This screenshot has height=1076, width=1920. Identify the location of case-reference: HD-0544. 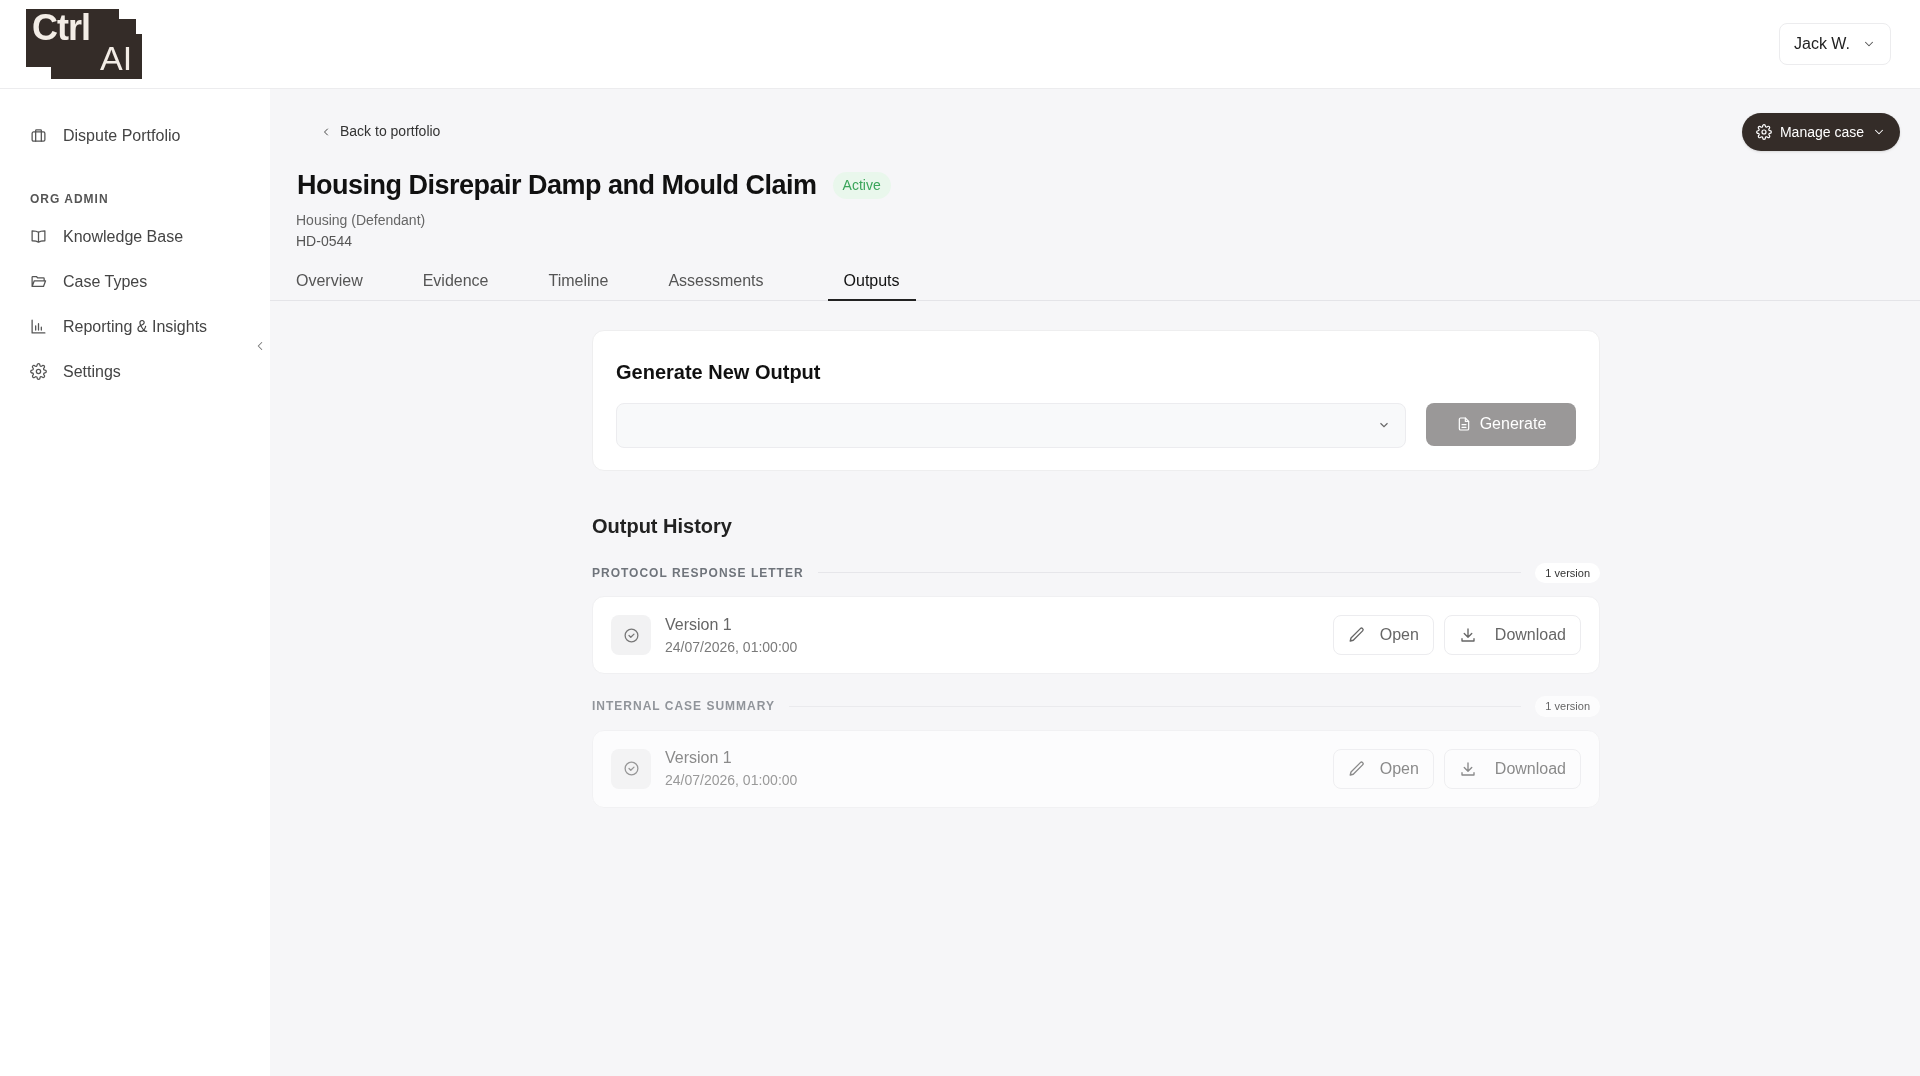
(325, 241).